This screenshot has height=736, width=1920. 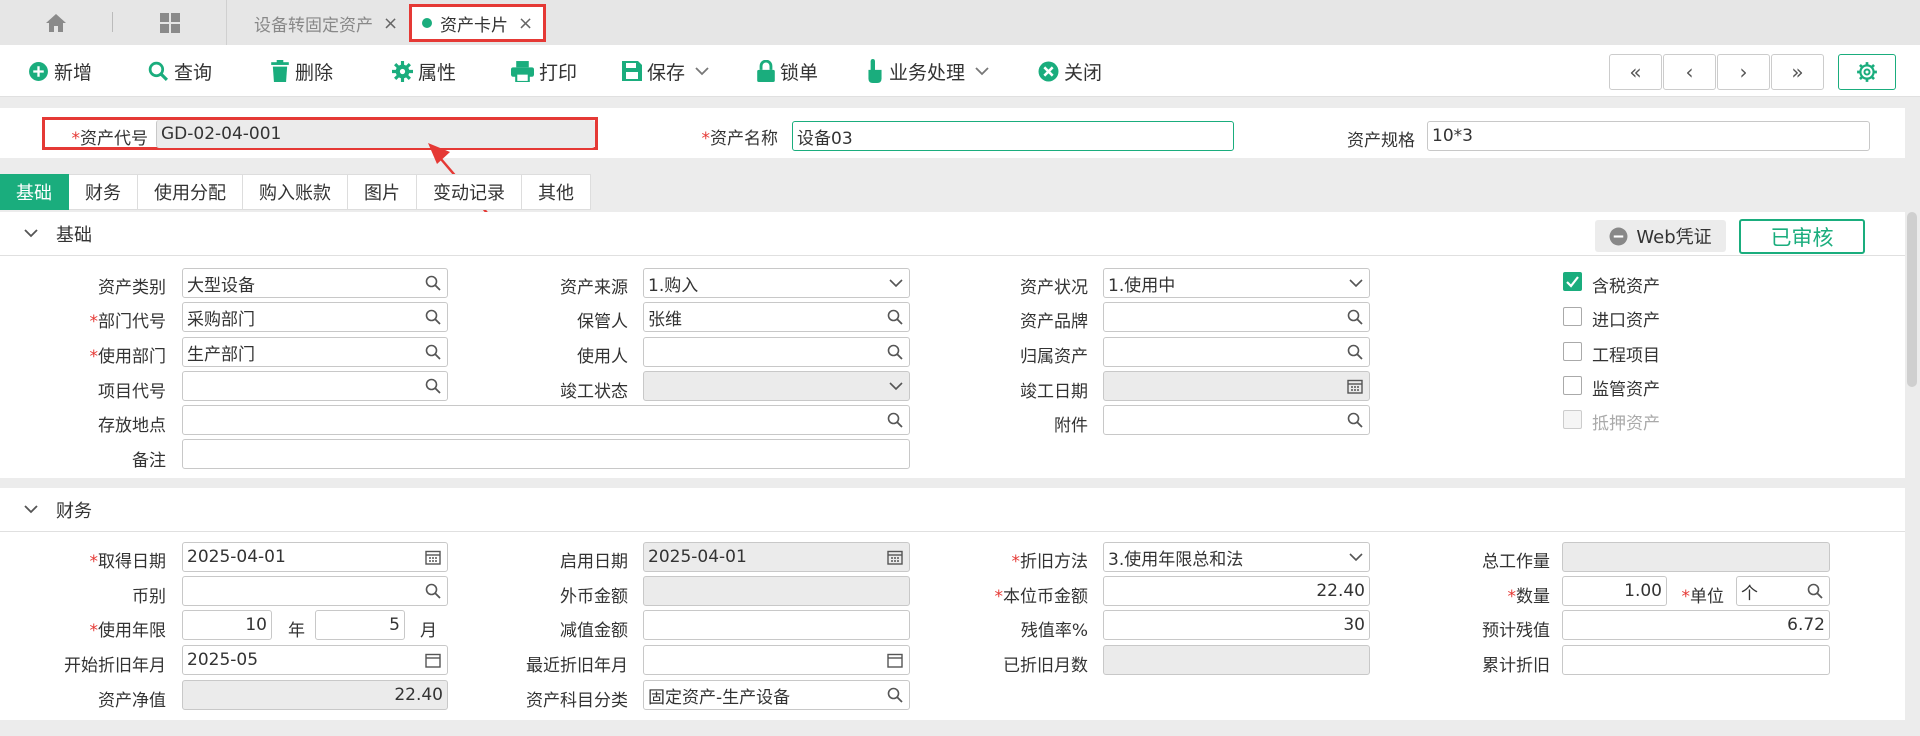 What do you see at coordinates (1696, 557) in the screenshot?
I see `total-workload-field` at bounding box center [1696, 557].